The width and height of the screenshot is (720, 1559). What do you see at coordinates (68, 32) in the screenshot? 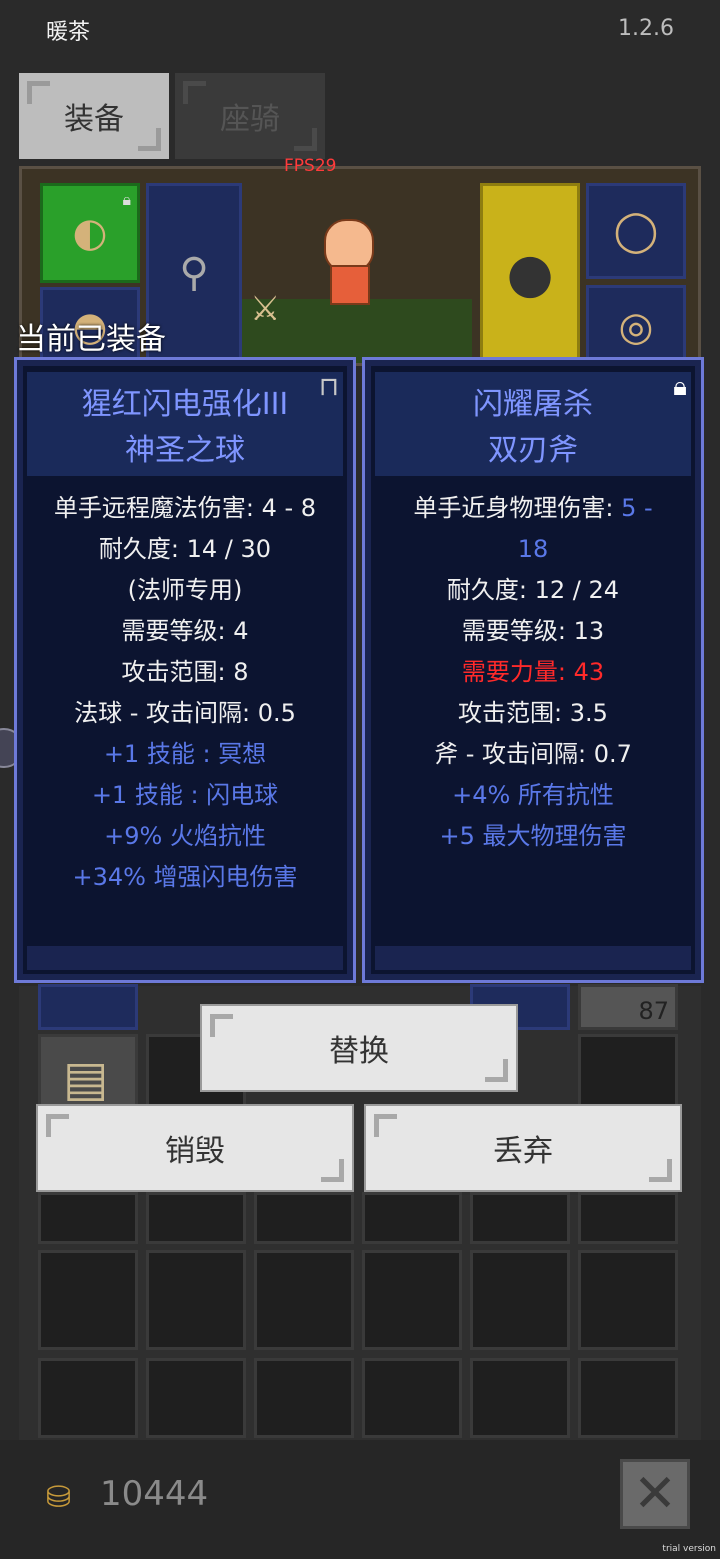
I see `app-name: 暖茶` at bounding box center [68, 32].